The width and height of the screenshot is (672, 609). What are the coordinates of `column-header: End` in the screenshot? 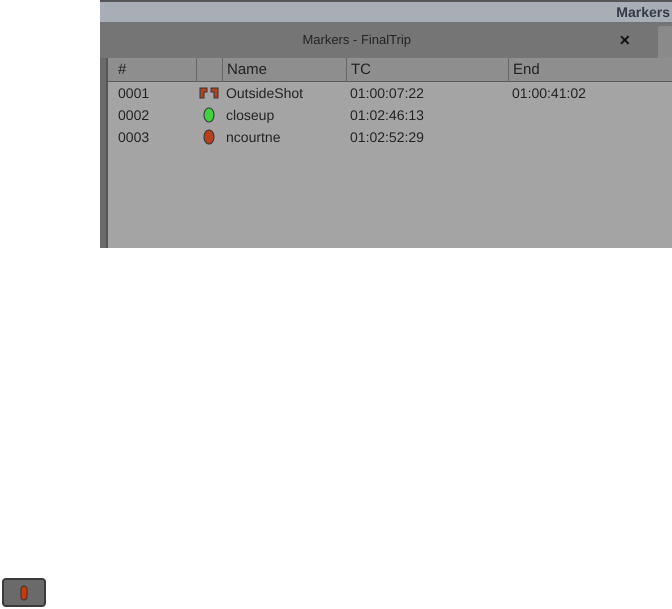 It's located at (590, 70).